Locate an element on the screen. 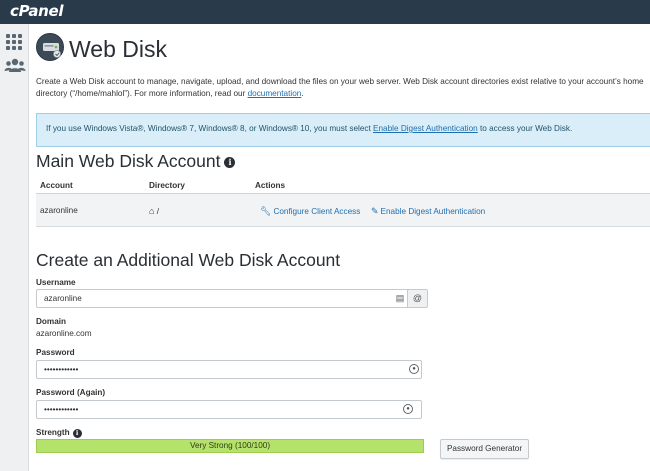 Image resolution: width=650 pixels, height=471 pixels. strength-label: Strength is located at coordinates (53, 432).